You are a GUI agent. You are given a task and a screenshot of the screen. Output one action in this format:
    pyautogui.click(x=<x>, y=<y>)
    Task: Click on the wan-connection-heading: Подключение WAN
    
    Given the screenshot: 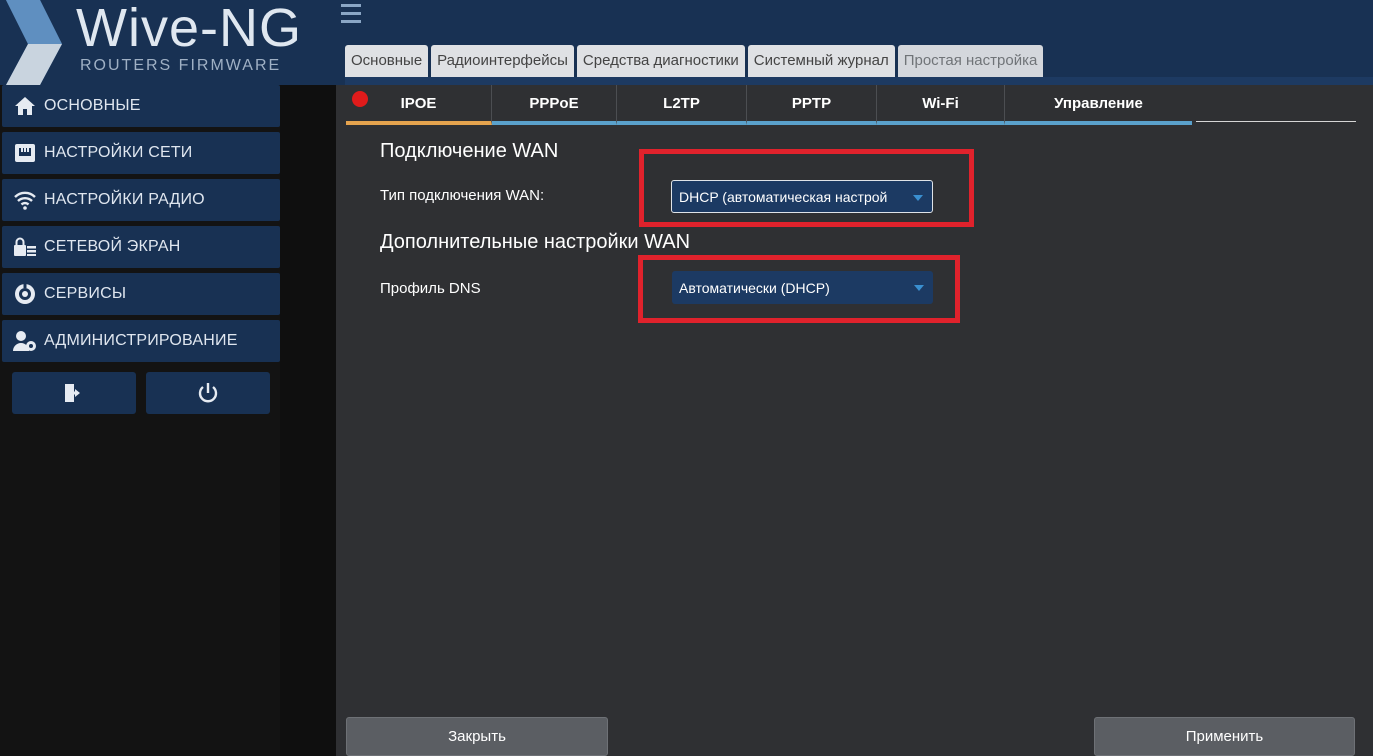 What is the action you would take?
    pyautogui.click(x=469, y=151)
    